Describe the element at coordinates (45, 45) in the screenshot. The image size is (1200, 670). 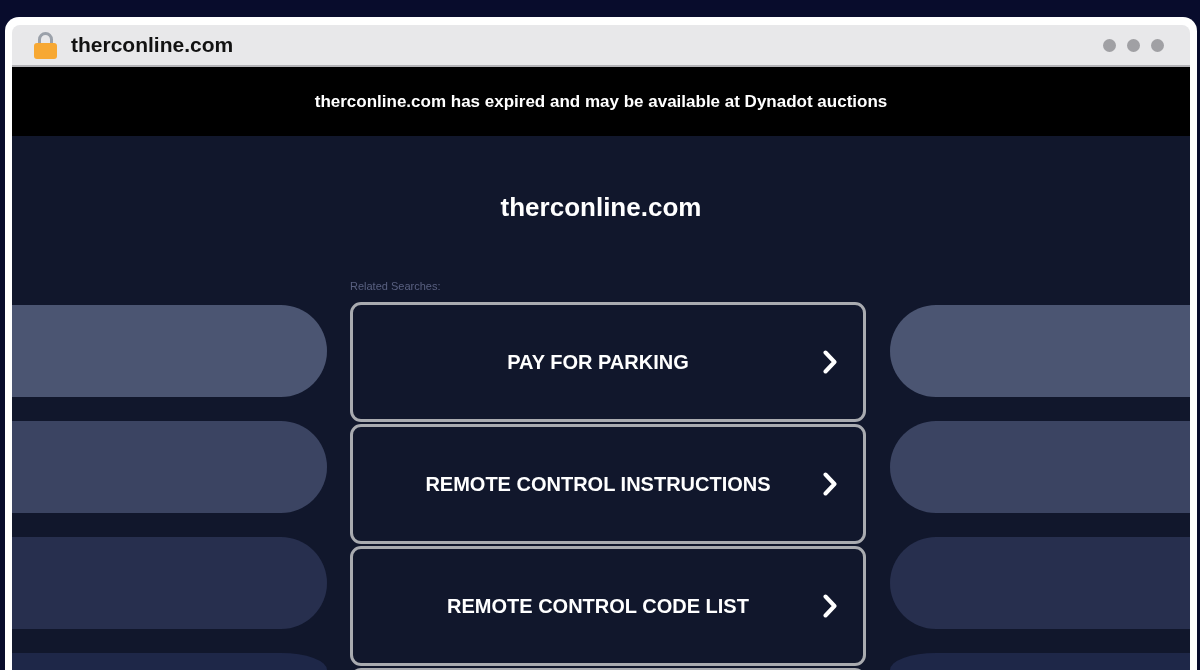
I see `lock-icon` at that location.